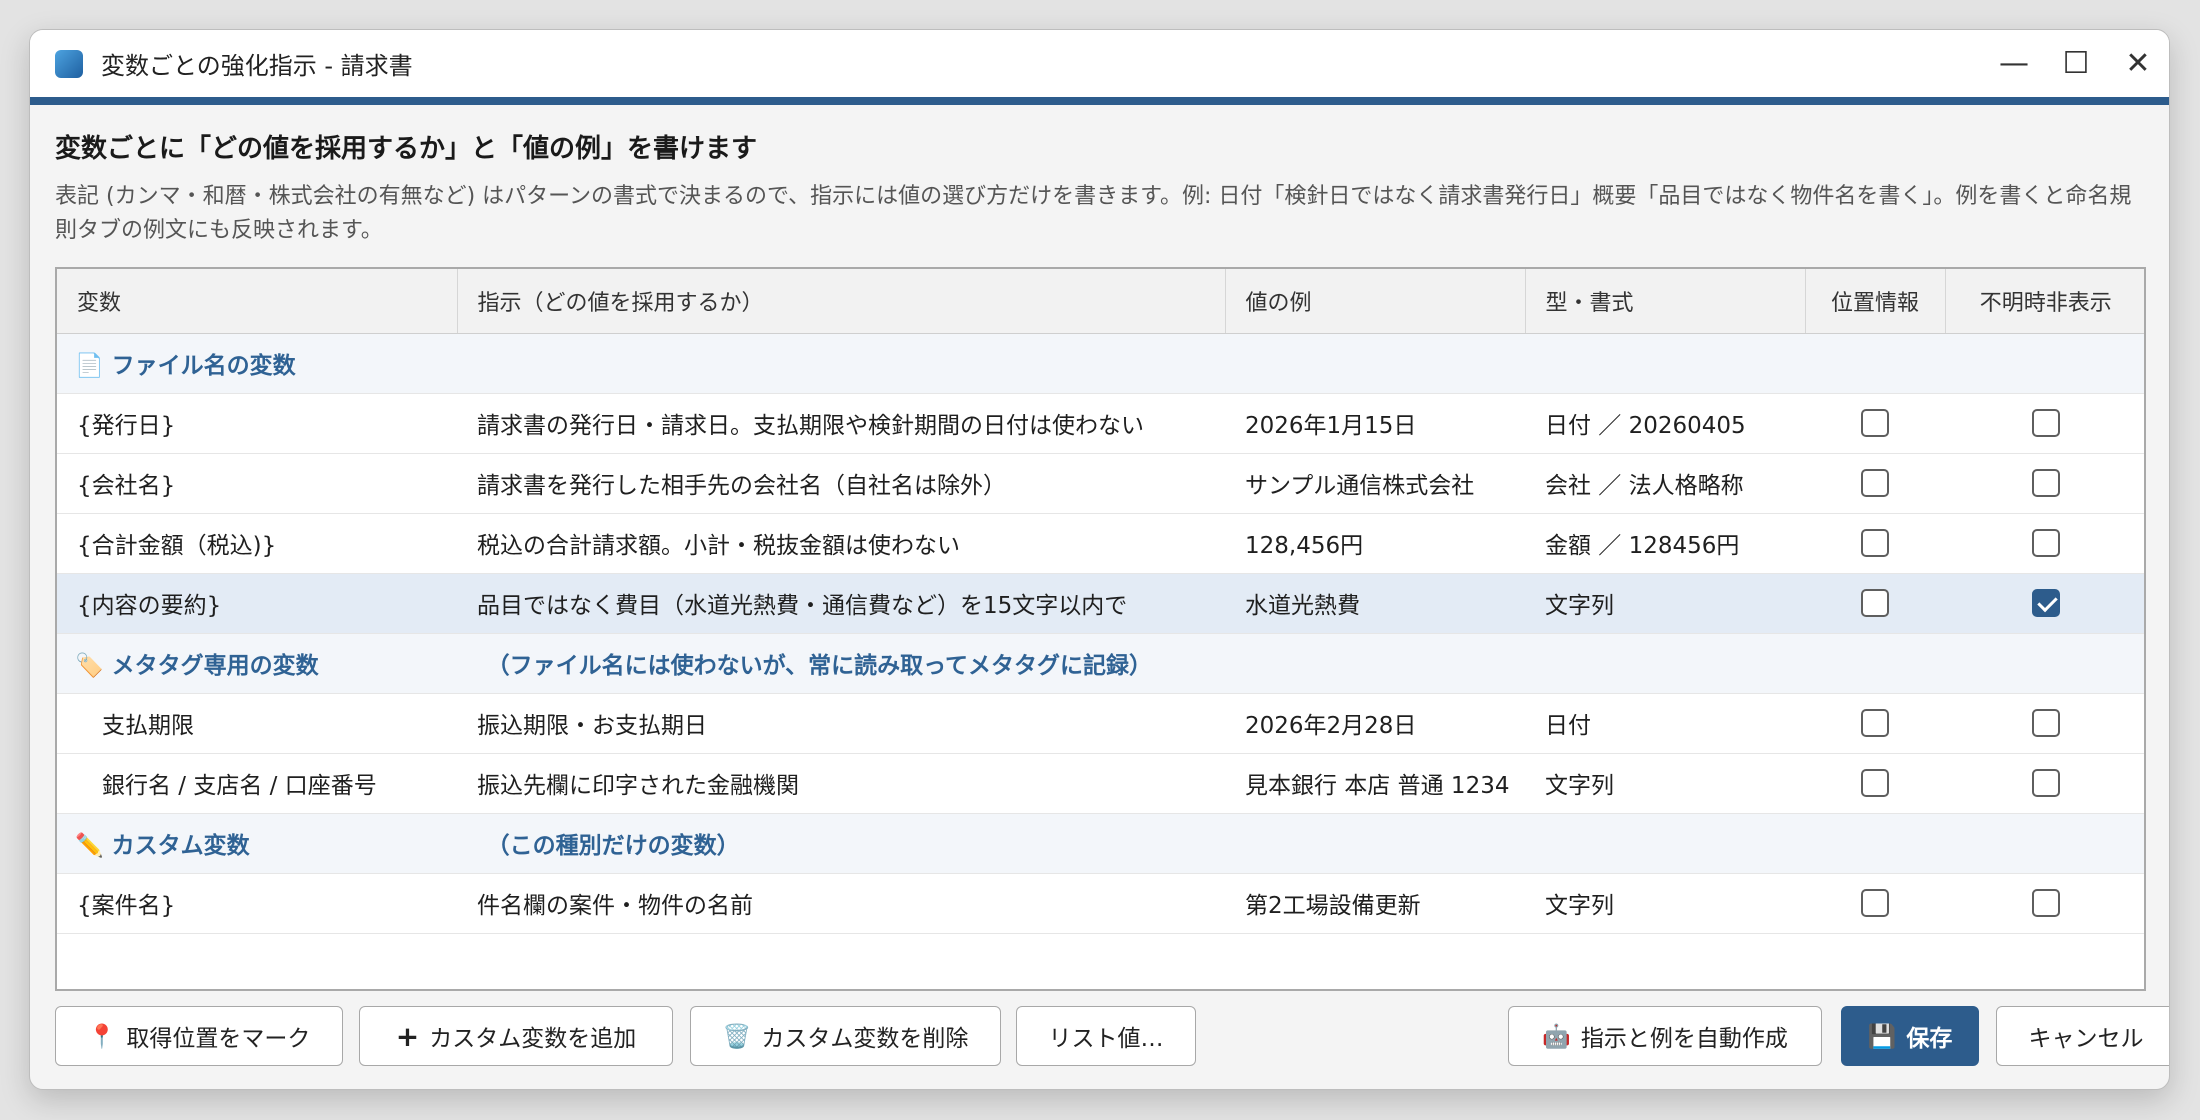 Image resolution: width=2200 pixels, height=1120 pixels. Describe the element at coordinates (1375, 903) in the screenshot. I see `cell-example: 第2工場設備更新` at that location.